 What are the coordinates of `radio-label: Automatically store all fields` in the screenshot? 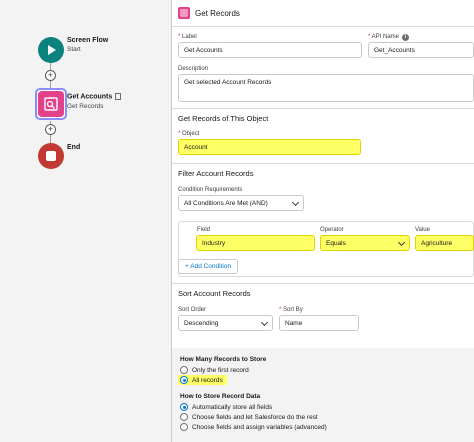 It's located at (232, 407).